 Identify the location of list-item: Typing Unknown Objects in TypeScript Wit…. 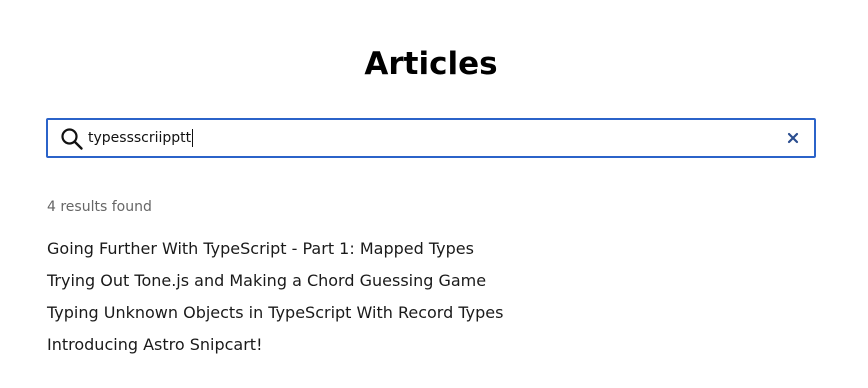
(275, 318).